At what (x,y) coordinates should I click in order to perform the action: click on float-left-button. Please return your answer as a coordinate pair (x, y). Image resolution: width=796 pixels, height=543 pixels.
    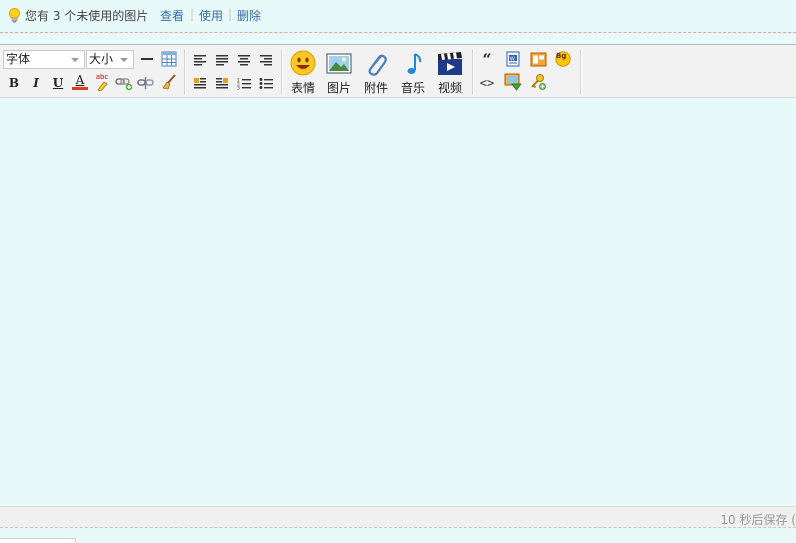
    Looking at the image, I should click on (200, 83).